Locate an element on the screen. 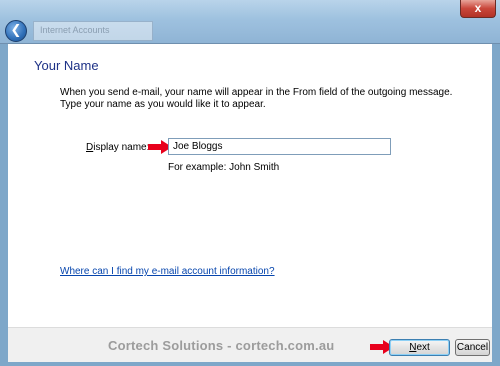 This screenshot has width=500, height=366. window-title-box: Internet Accounts is located at coordinates (93, 31).